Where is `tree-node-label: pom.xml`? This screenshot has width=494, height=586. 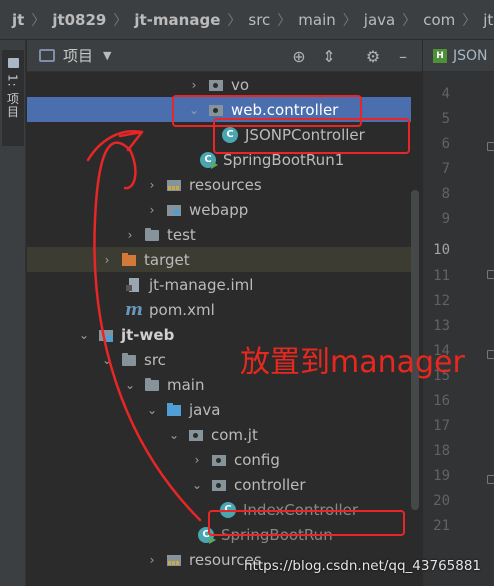
tree-node-label: pom.xml is located at coordinates (182, 309).